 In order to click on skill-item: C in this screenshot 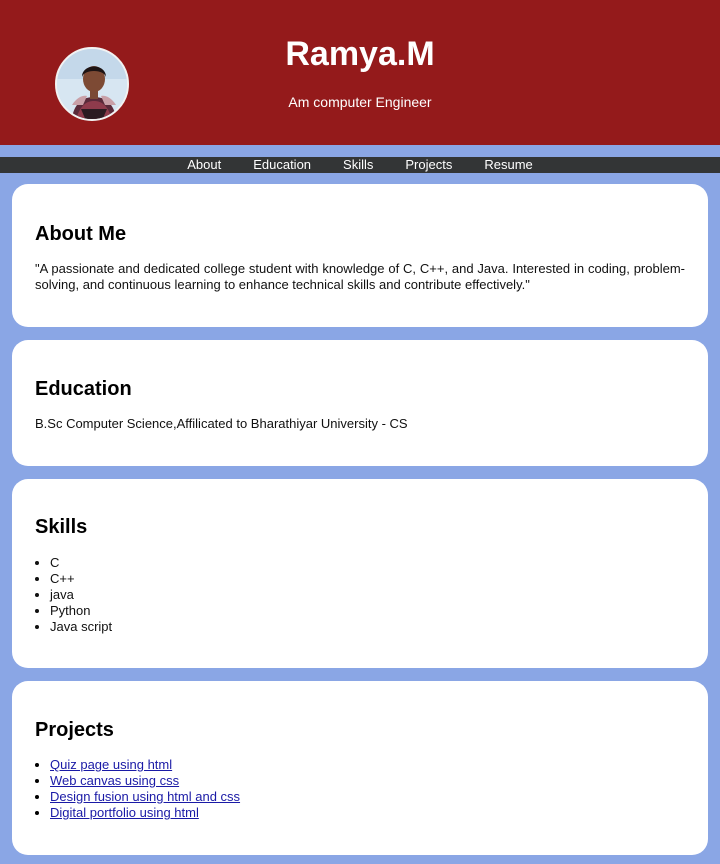, I will do `click(81, 563)`.